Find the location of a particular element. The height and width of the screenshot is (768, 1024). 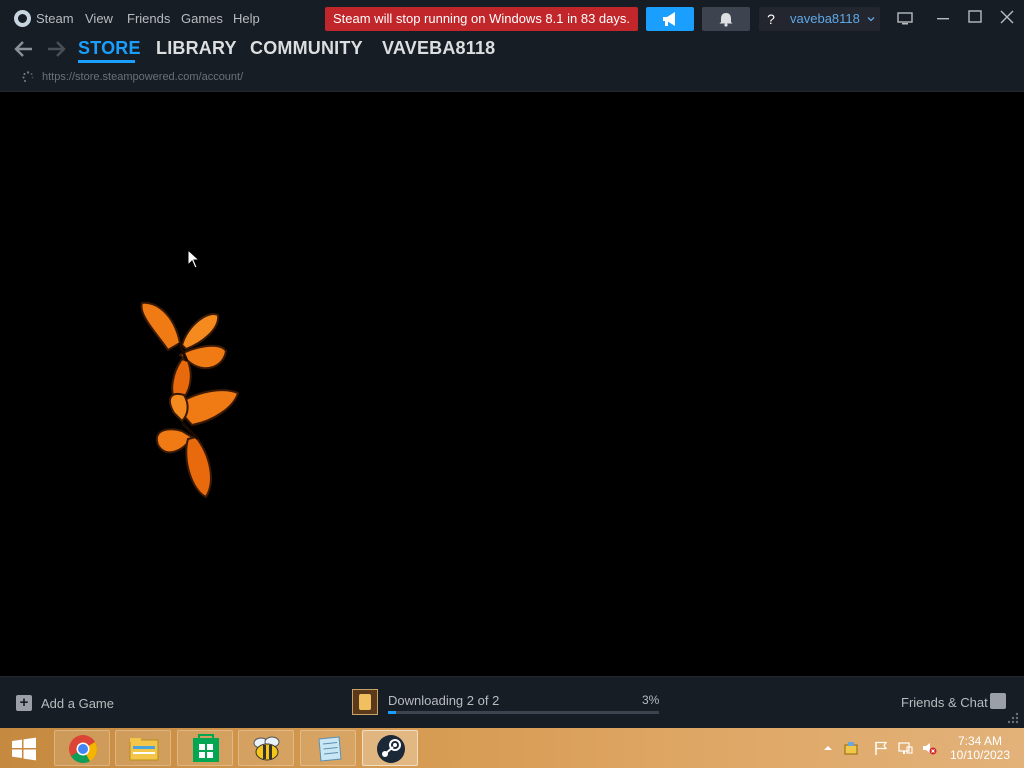

announcements-button is located at coordinates (670, 19).